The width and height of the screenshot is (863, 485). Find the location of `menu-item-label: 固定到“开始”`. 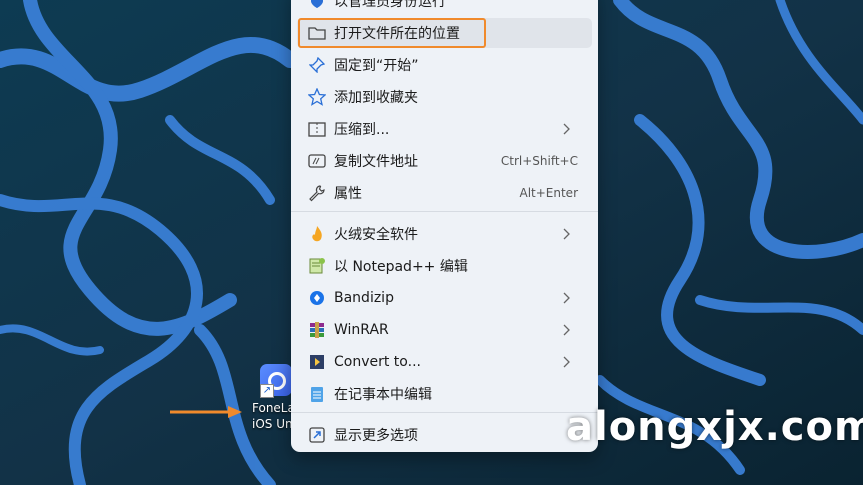

menu-item-label: 固定到“开始” is located at coordinates (376, 66).